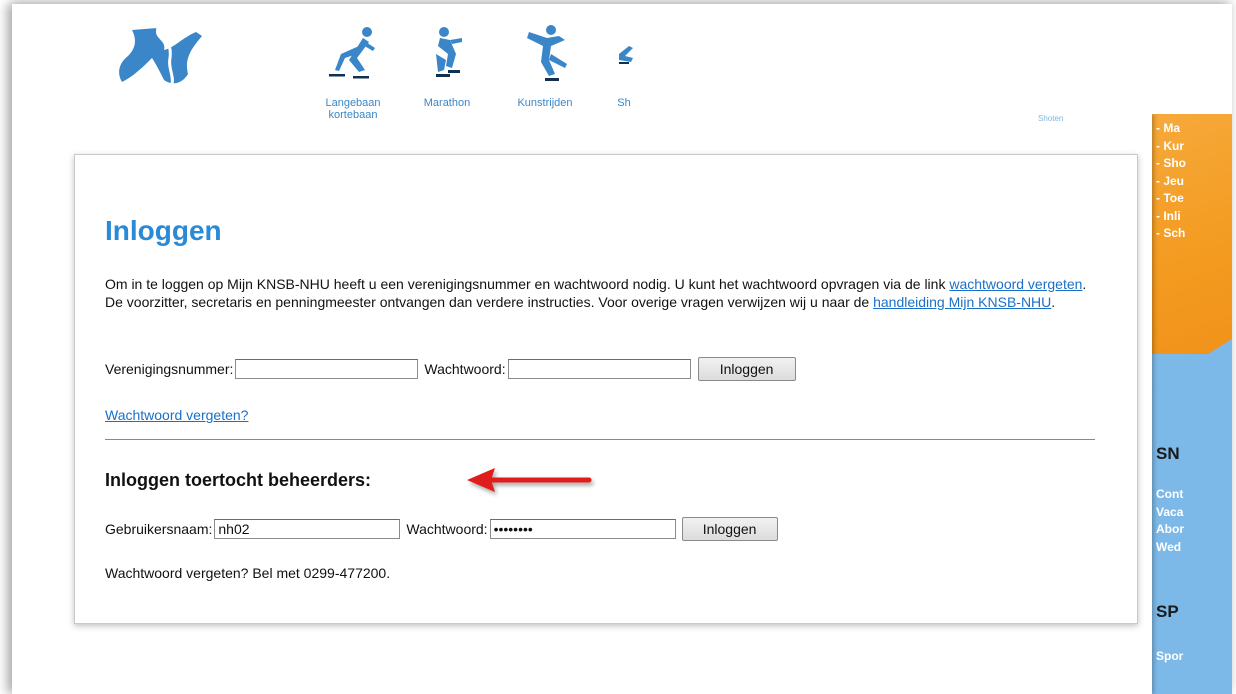 This screenshot has height=694, width=1236. Describe the element at coordinates (327, 369) in the screenshot. I see `club-number-input` at that location.